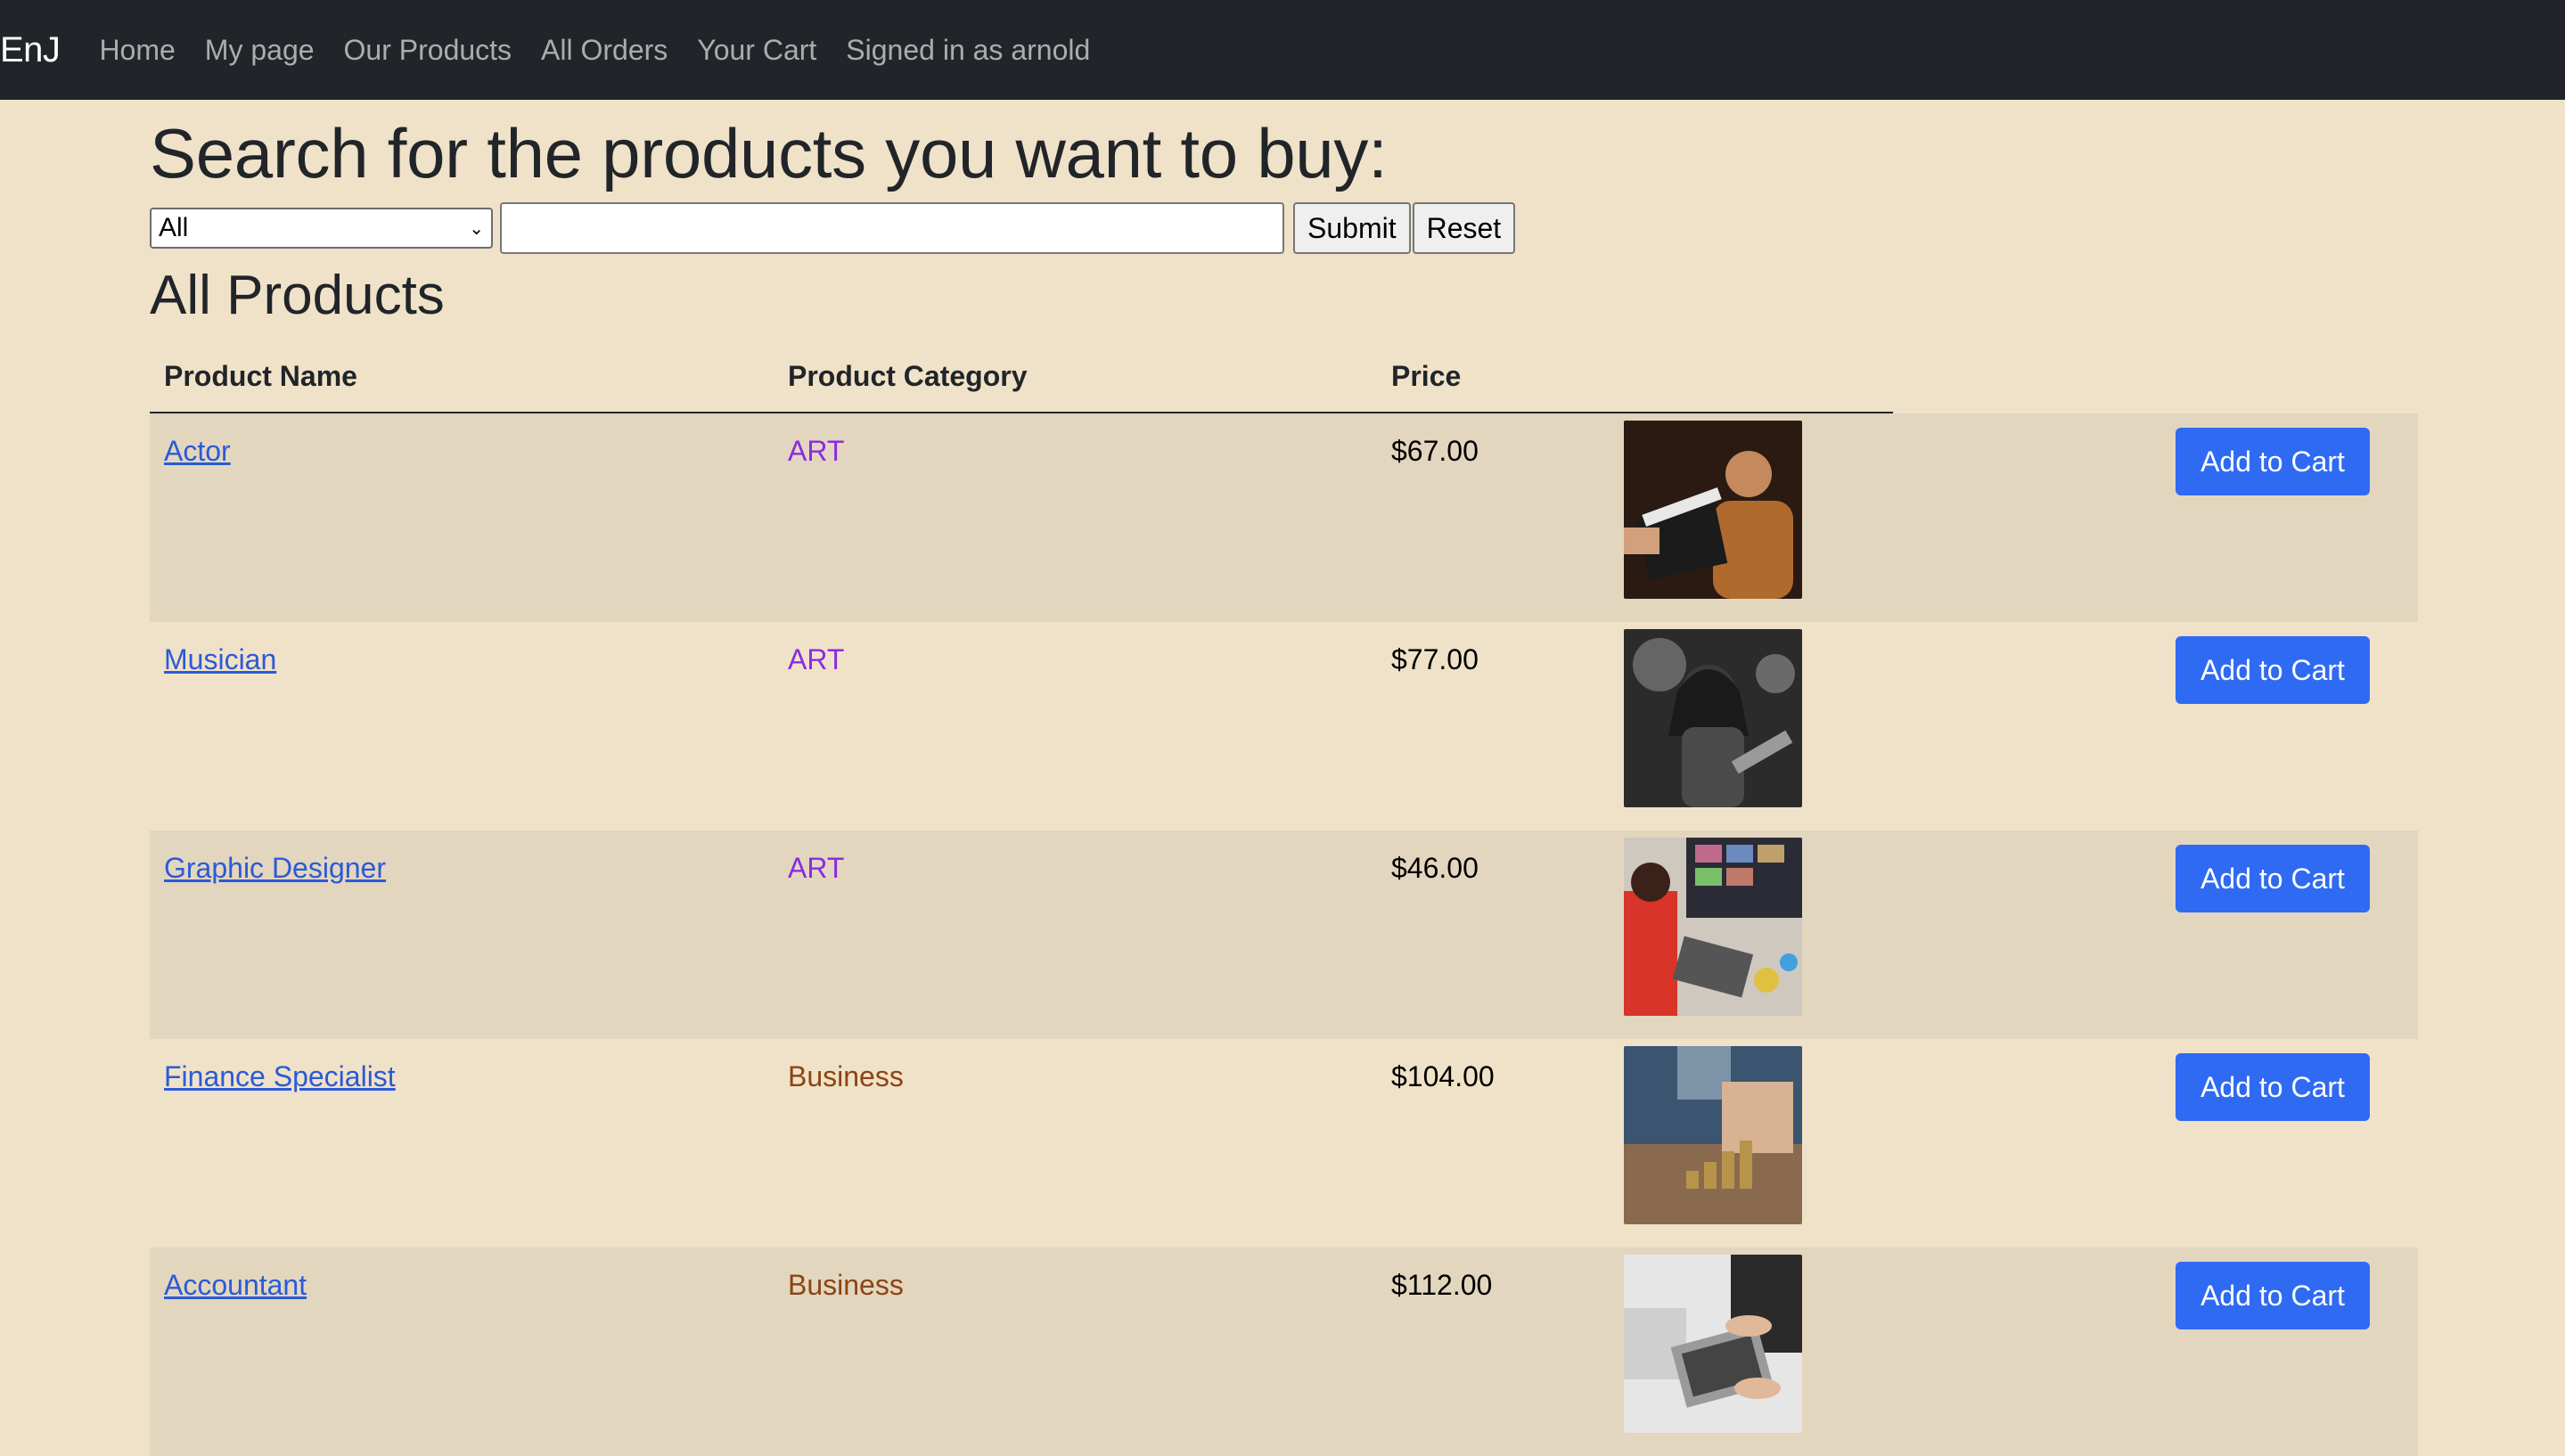 The width and height of the screenshot is (2565, 1456). I want to click on product-image-finance-specialist, so click(1713, 1135).